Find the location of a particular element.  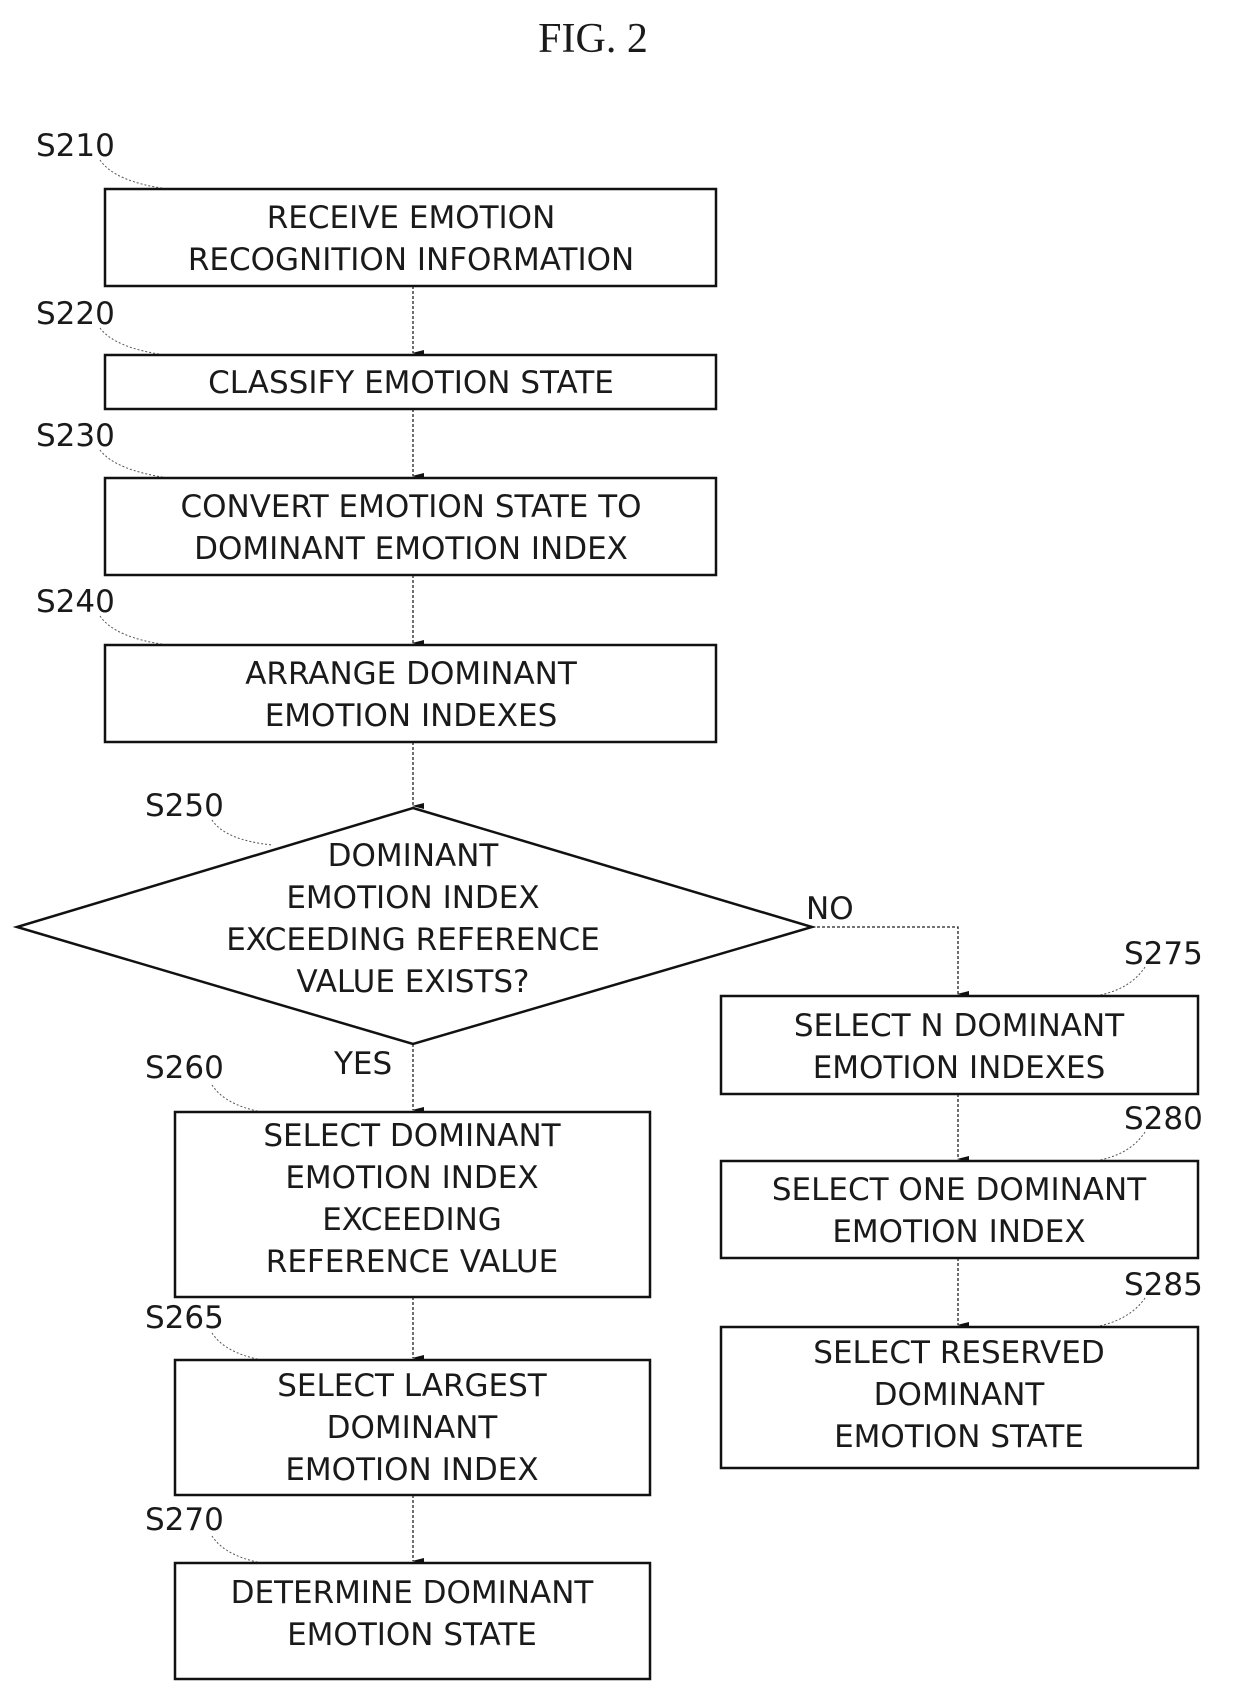

branch-label-no: NO is located at coordinates (830, 909).